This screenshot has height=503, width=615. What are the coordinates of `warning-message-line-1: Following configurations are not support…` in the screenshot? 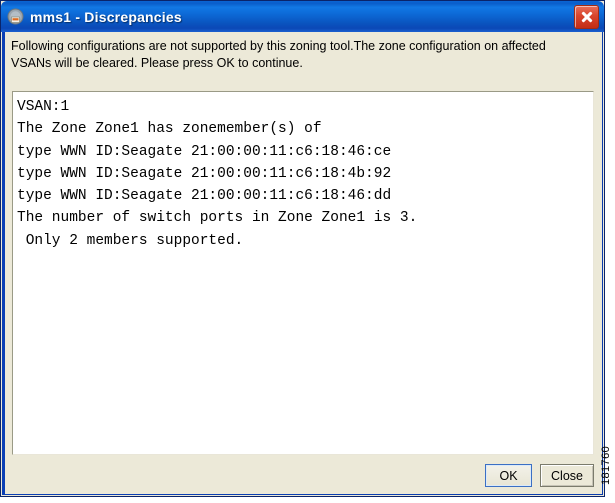 It's located at (278, 46).